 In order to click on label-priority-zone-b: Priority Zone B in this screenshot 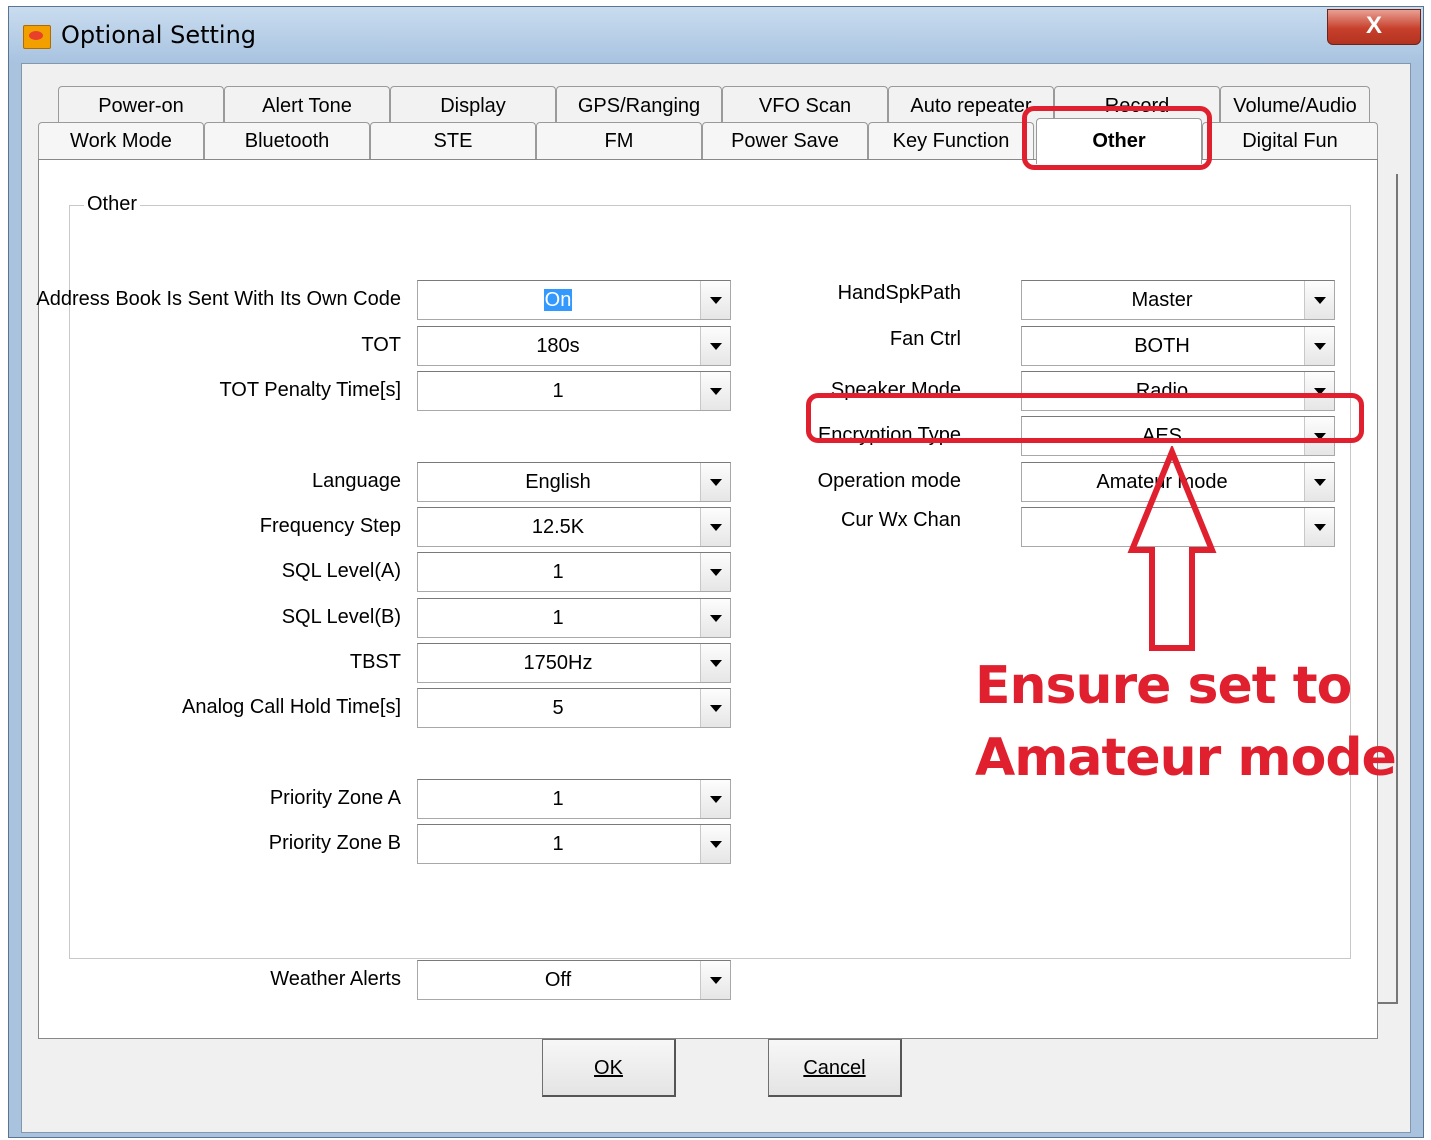, I will do `click(334, 843)`.